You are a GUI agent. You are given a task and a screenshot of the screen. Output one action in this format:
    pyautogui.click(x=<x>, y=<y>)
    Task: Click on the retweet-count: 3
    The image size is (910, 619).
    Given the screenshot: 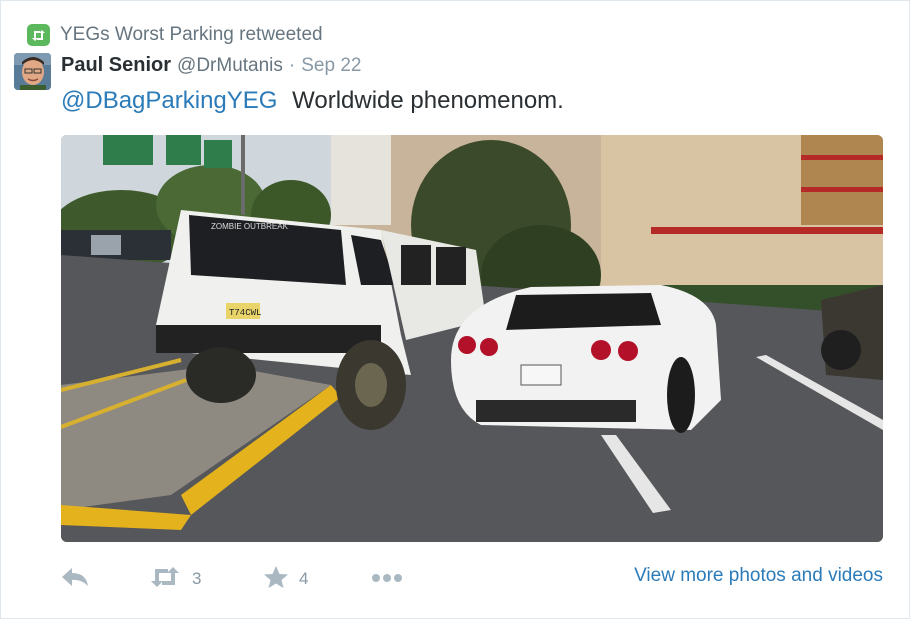 What is the action you would take?
    pyautogui.click(x=197, y=578)
    